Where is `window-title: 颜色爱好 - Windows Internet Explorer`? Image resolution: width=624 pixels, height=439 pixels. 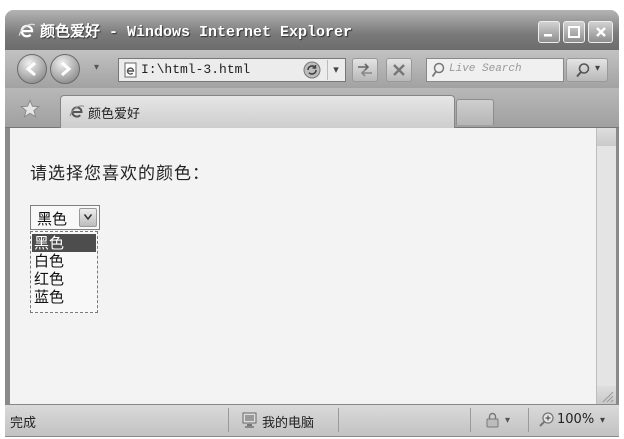 window-title: 颜色爱好 - Windows Internet Explorer is located at coordinates (196, 32).